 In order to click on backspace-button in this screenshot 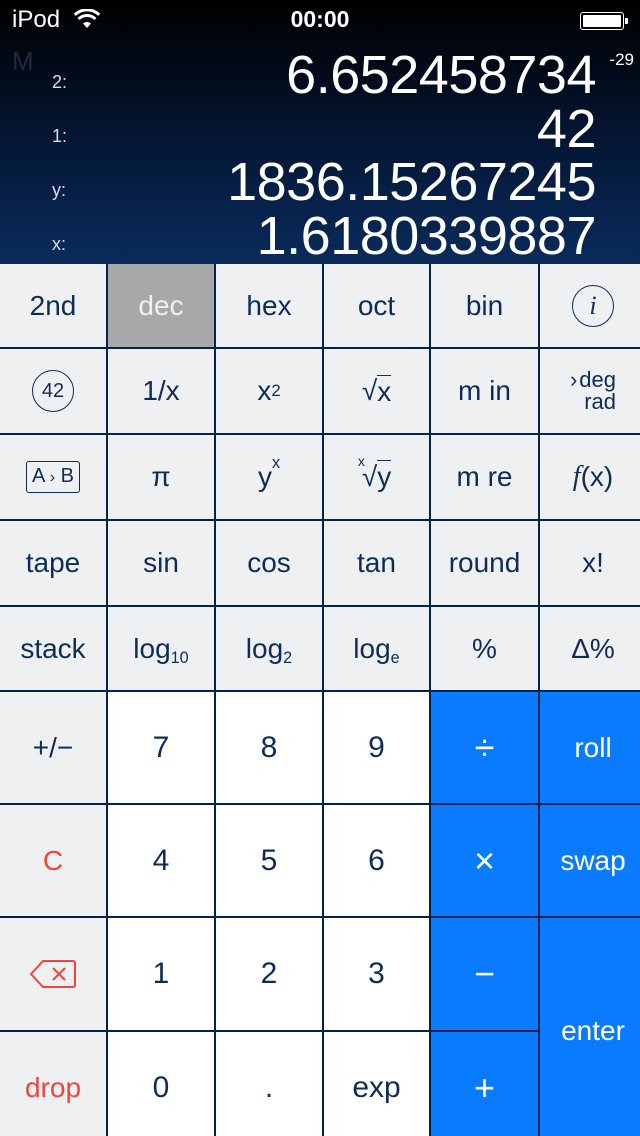, I will do `click(53, 974)`.